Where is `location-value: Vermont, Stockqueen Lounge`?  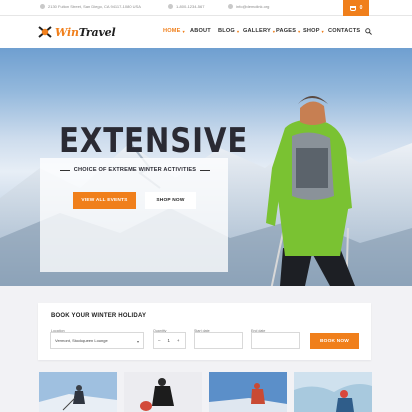 location-value: Vermont, Stockqueen Lounge is located at coordinates (81, 340).